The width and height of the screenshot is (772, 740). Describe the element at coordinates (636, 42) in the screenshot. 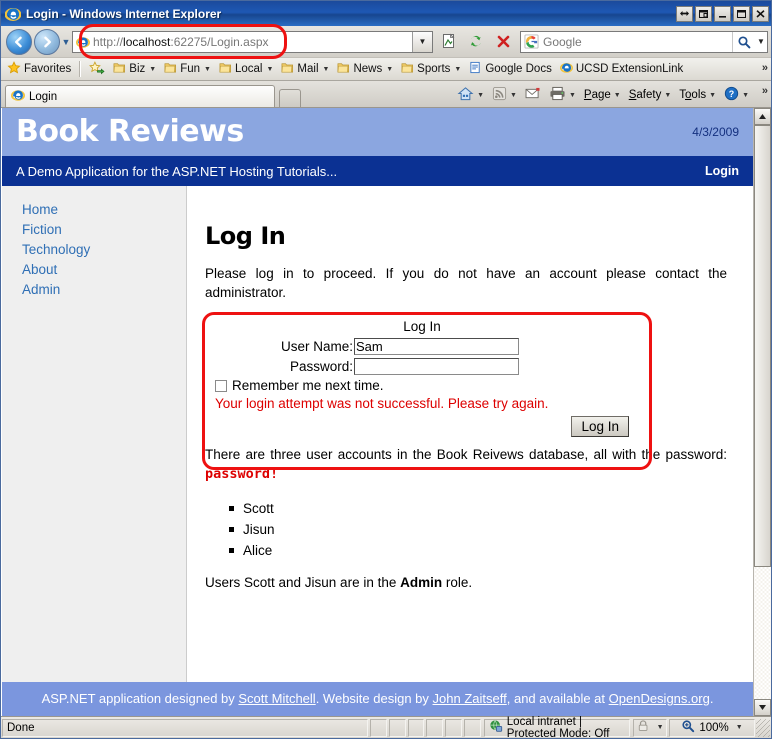

I see `search-input: Google` at that location.